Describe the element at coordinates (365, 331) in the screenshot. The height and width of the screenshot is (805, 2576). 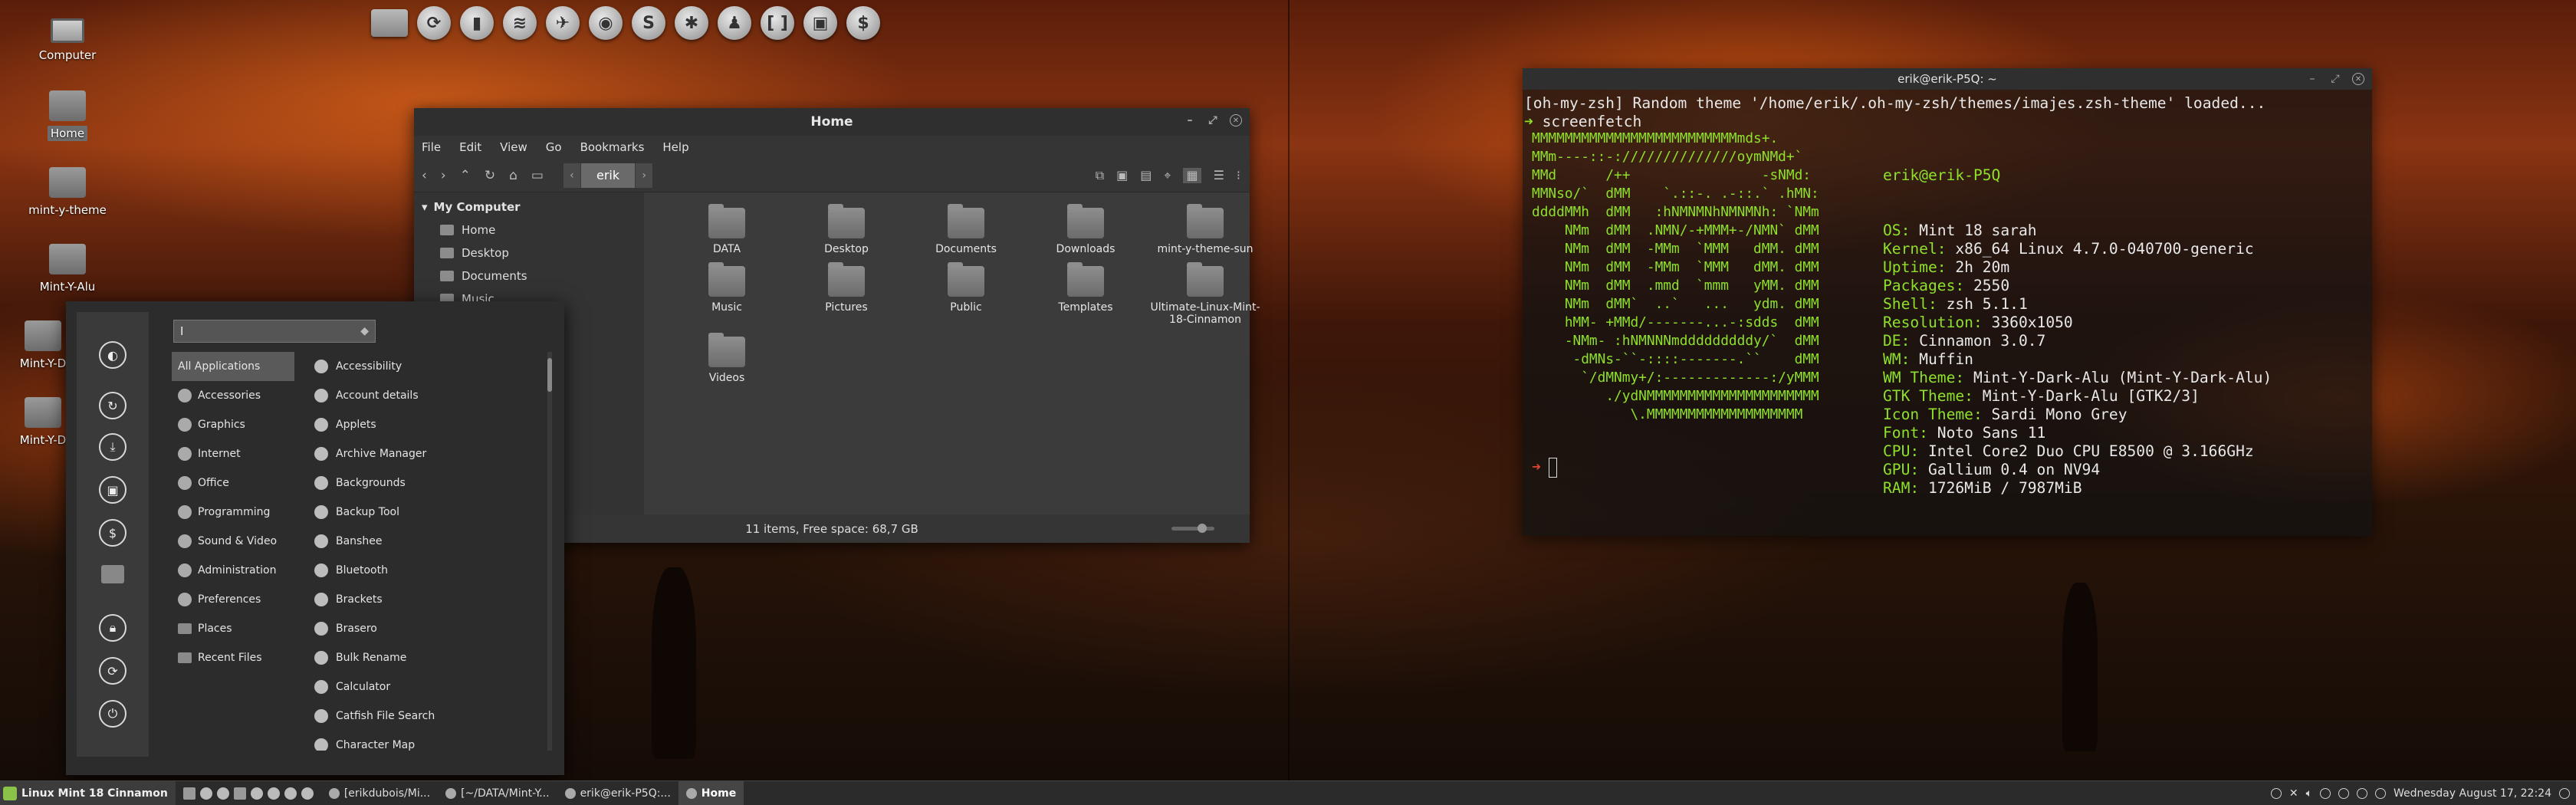
I see `clear-search-icon: ◆` at that location.